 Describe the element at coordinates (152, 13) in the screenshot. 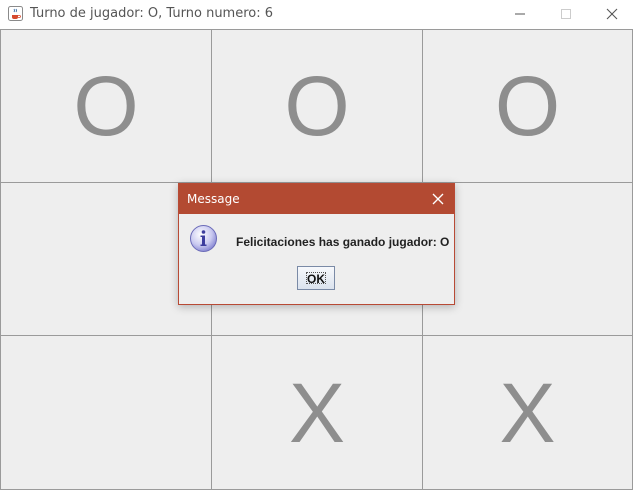

I see `window-title: Turno de jugador: O, Turno numero: 6` at that location.